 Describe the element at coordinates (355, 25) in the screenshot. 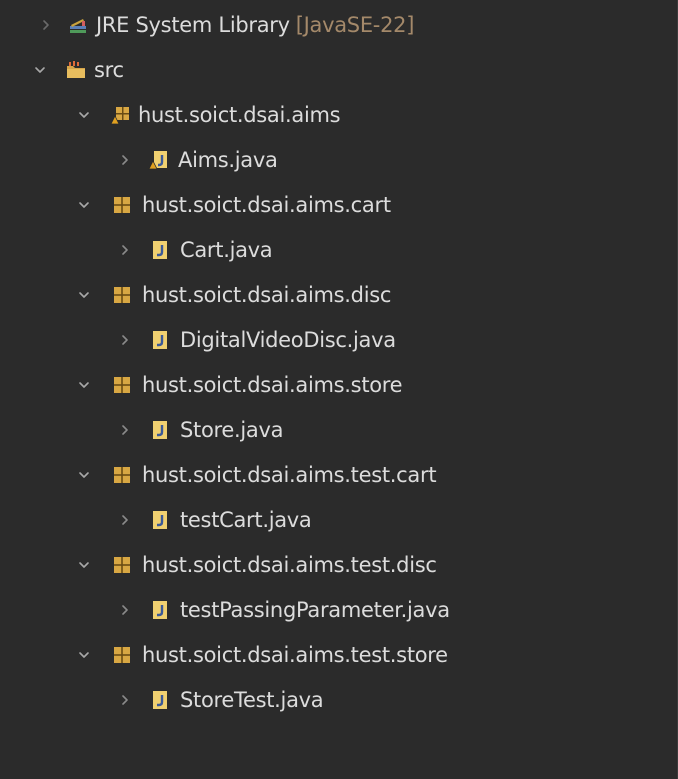

I see `jre-version-decoration: [JavaSE-22]` at that location.